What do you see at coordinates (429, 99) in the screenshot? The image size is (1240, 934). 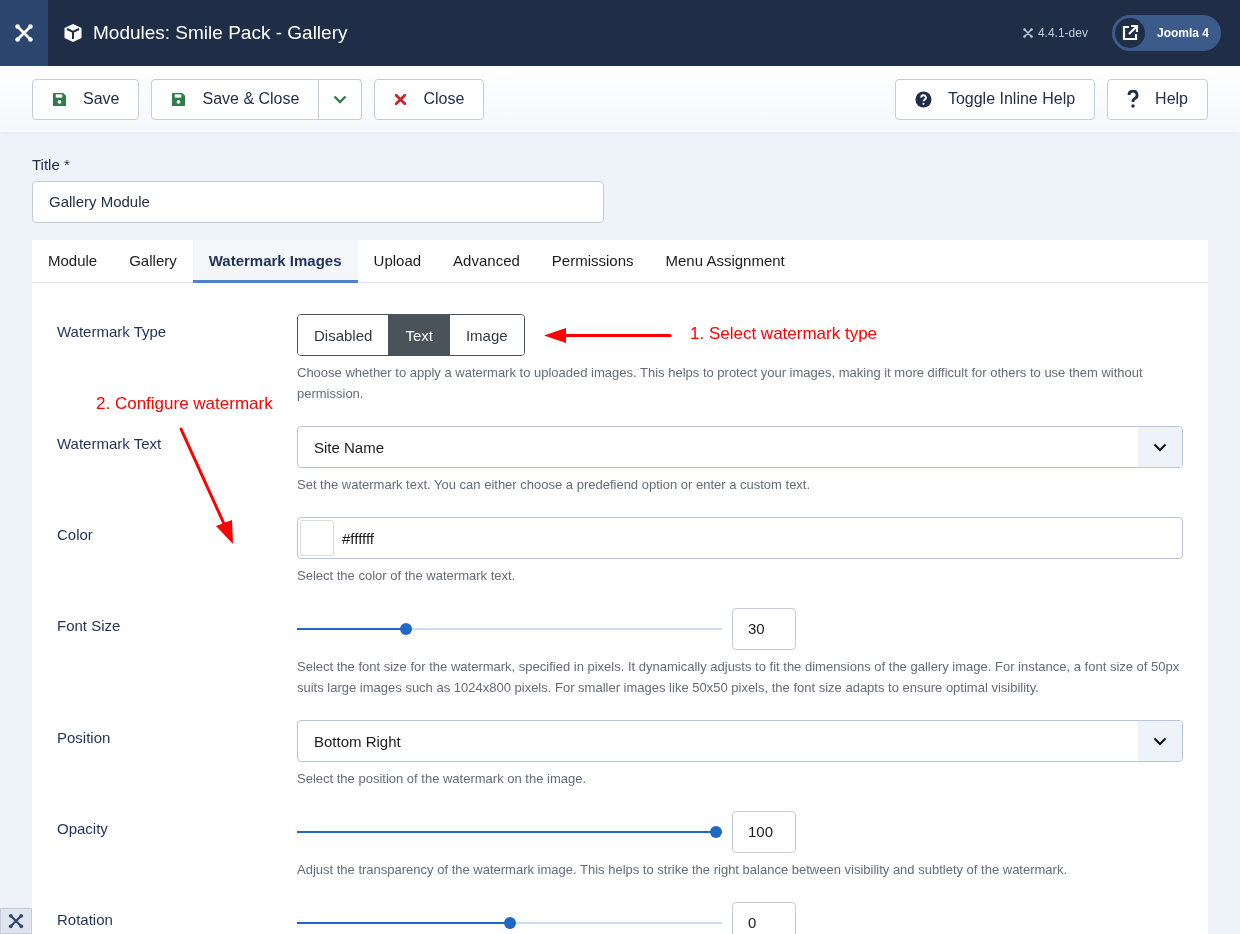 I see `toolbar-button: Close` at bounding box center [429, 99].